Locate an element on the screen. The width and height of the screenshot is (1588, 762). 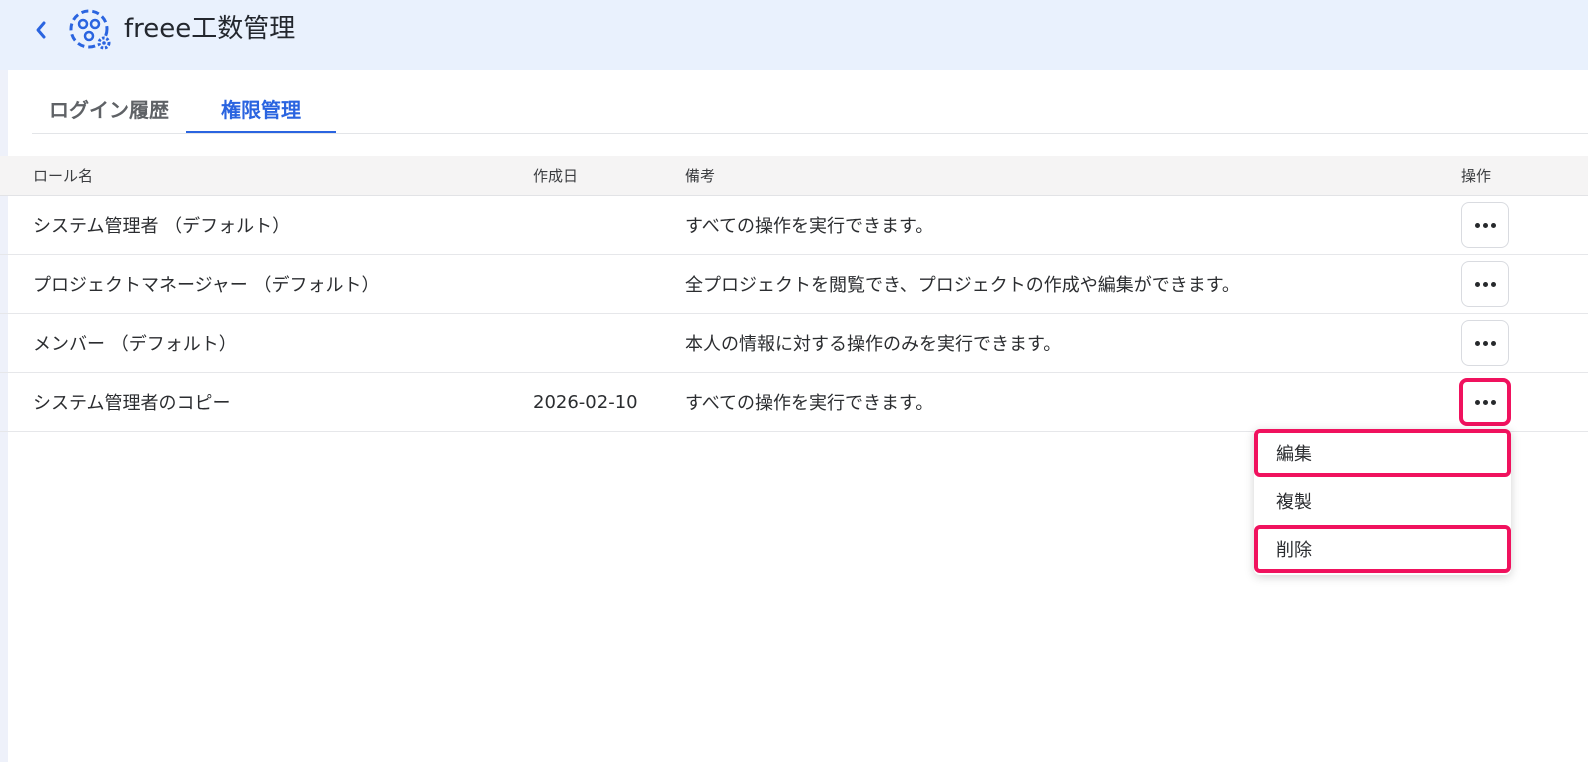
menu-item-delete: 削除 is located at coordinates (1382, 549).